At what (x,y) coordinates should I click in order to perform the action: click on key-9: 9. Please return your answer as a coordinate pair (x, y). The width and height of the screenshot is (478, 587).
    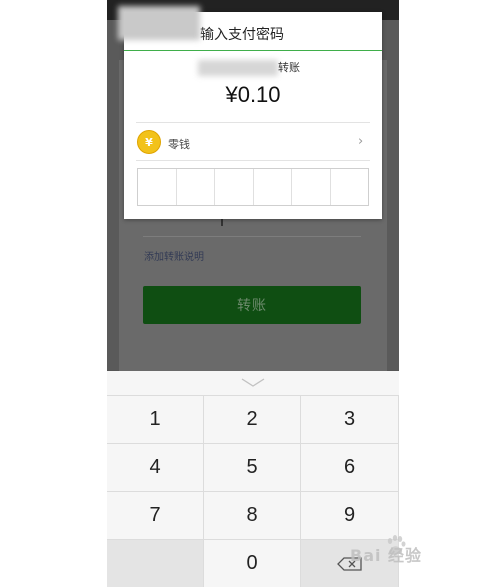
    Looking at the image, I should click on (350, 515).